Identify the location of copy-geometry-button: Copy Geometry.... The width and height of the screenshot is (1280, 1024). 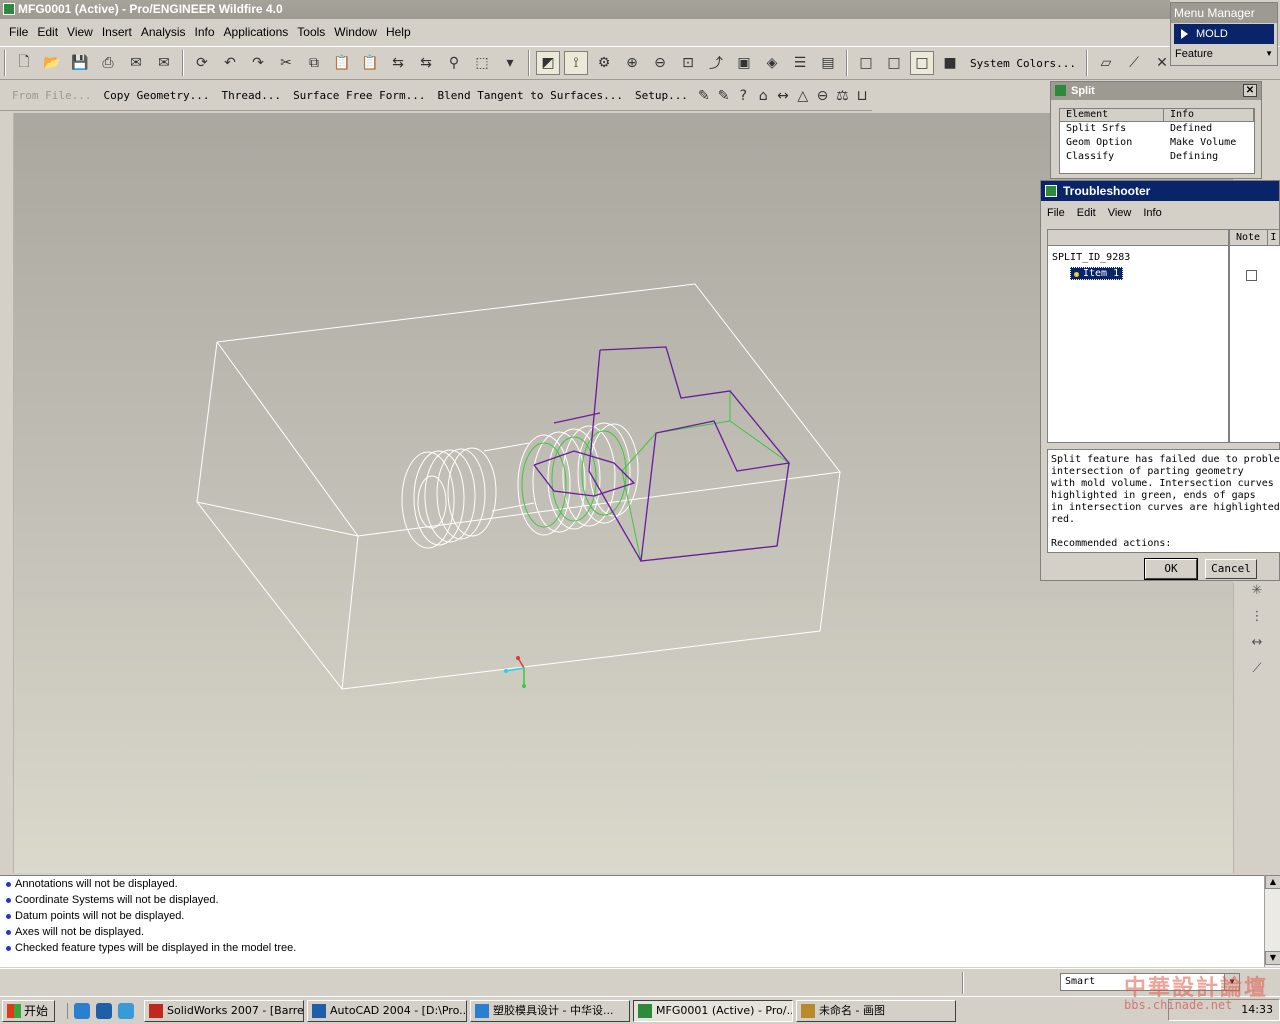
(156, 95).